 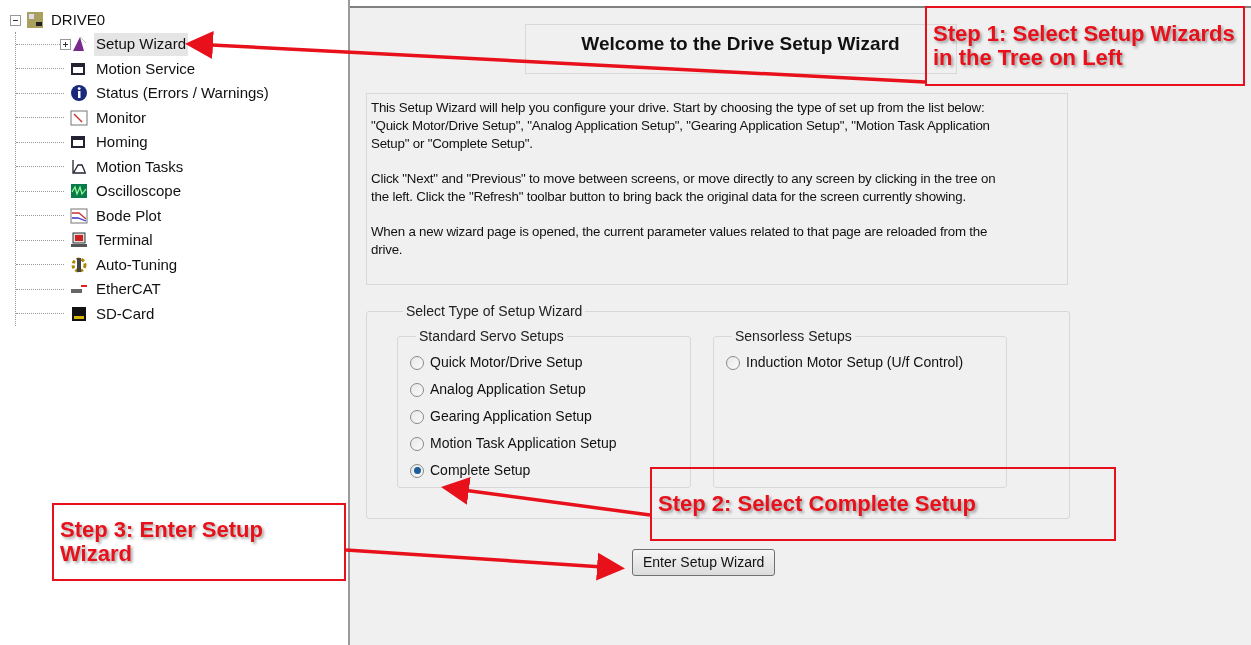 I want to click on radio-label: Induction Motor Setup (U/f Control), so click(x=855, y=362).